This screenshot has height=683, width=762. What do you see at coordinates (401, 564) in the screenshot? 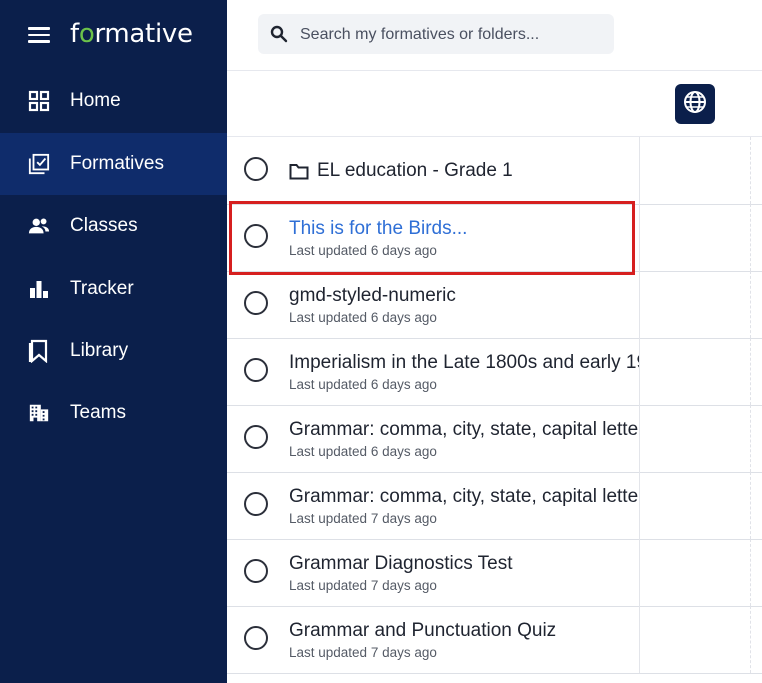
I see `formative-title: Grammar Diagnostics Test` at bounding box center [401, 564].